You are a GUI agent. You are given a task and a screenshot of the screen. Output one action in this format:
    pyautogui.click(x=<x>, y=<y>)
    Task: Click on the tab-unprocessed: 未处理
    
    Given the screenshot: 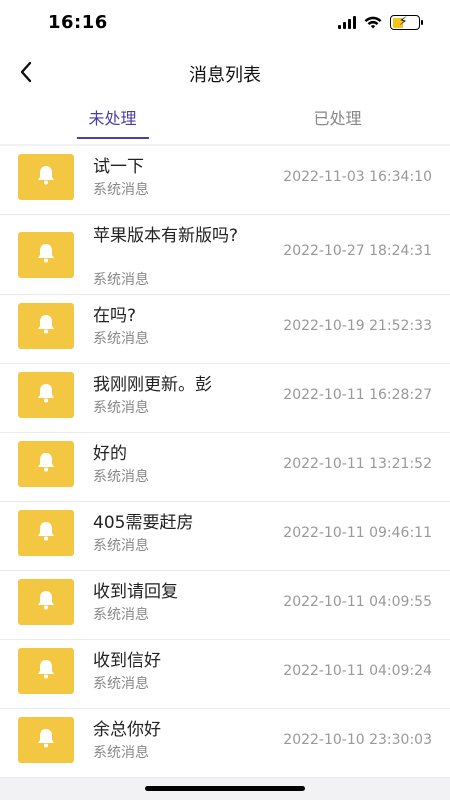 What is the action you would take?
    pyautogui.click(x=112, y=120)
    